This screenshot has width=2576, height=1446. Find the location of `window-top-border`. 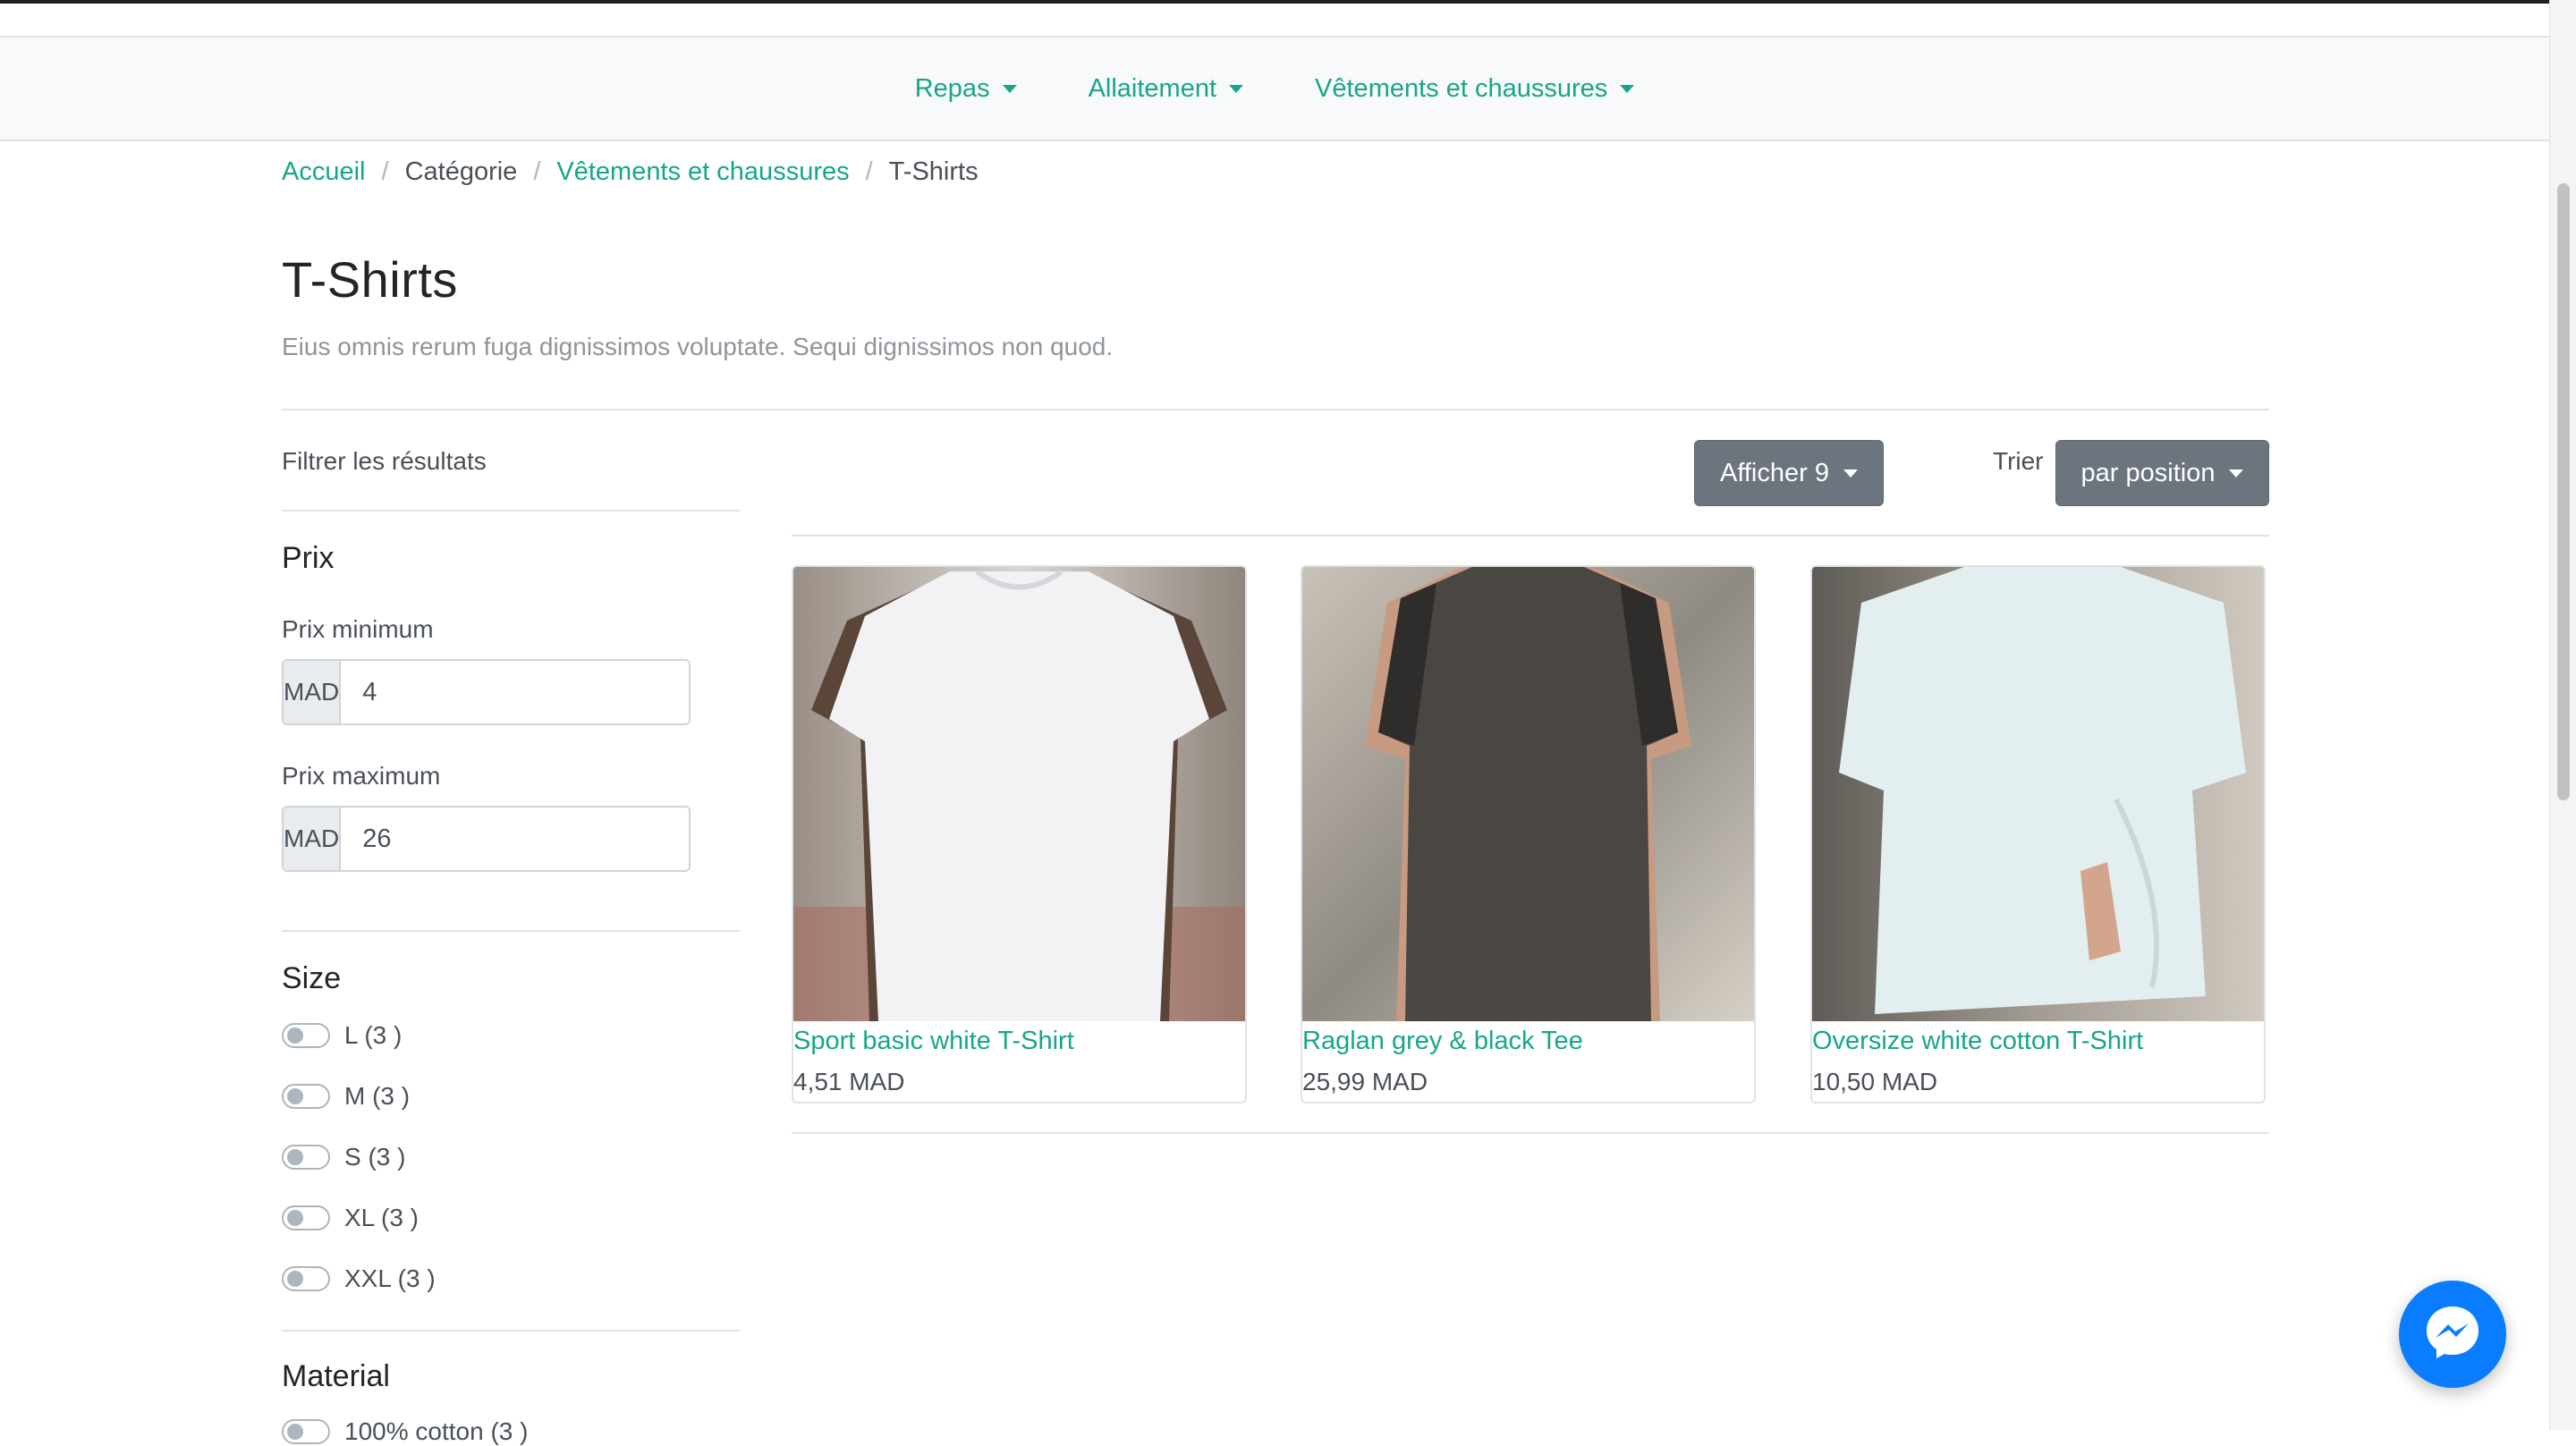

window-top-border is located at coordinates (1288, 2).